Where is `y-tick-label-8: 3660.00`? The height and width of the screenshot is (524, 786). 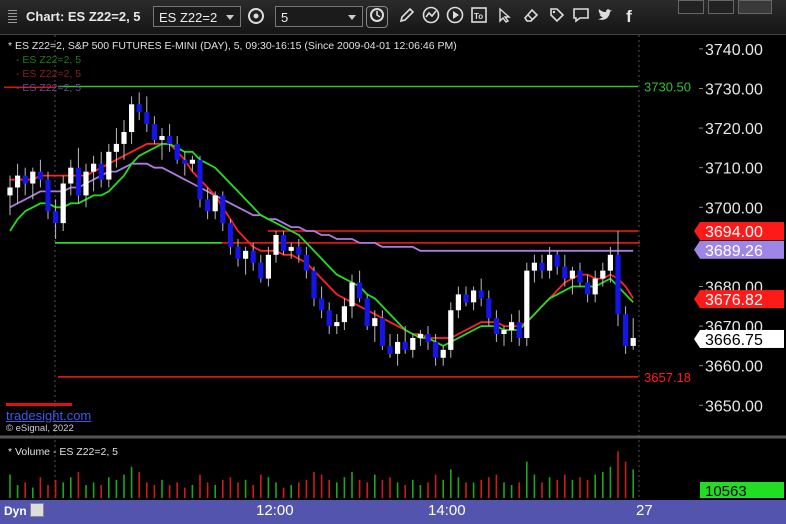 y-tick-label-8: 3660.00 is located at coordinates (734, 367).